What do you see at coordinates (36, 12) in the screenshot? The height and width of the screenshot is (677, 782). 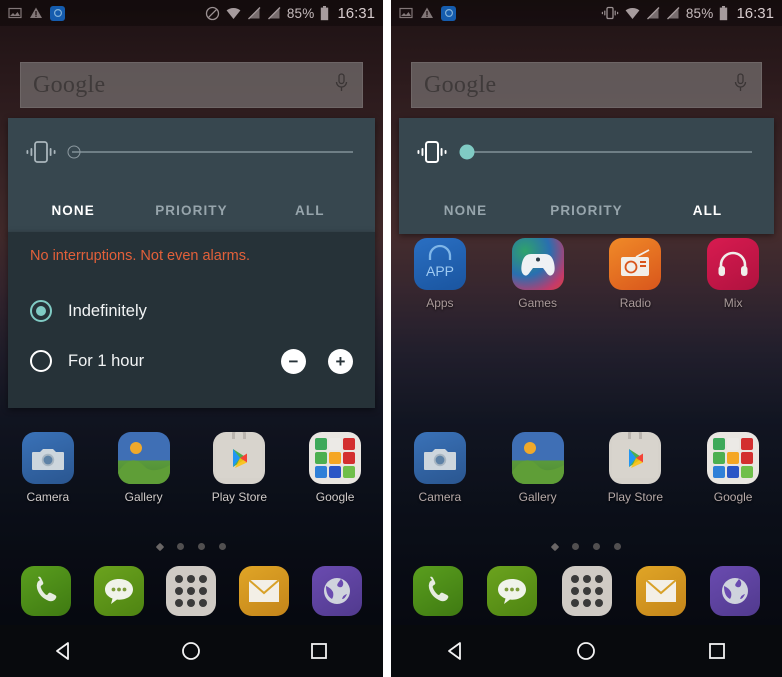 I see `warning-icon` at bounding box center [36, 12].